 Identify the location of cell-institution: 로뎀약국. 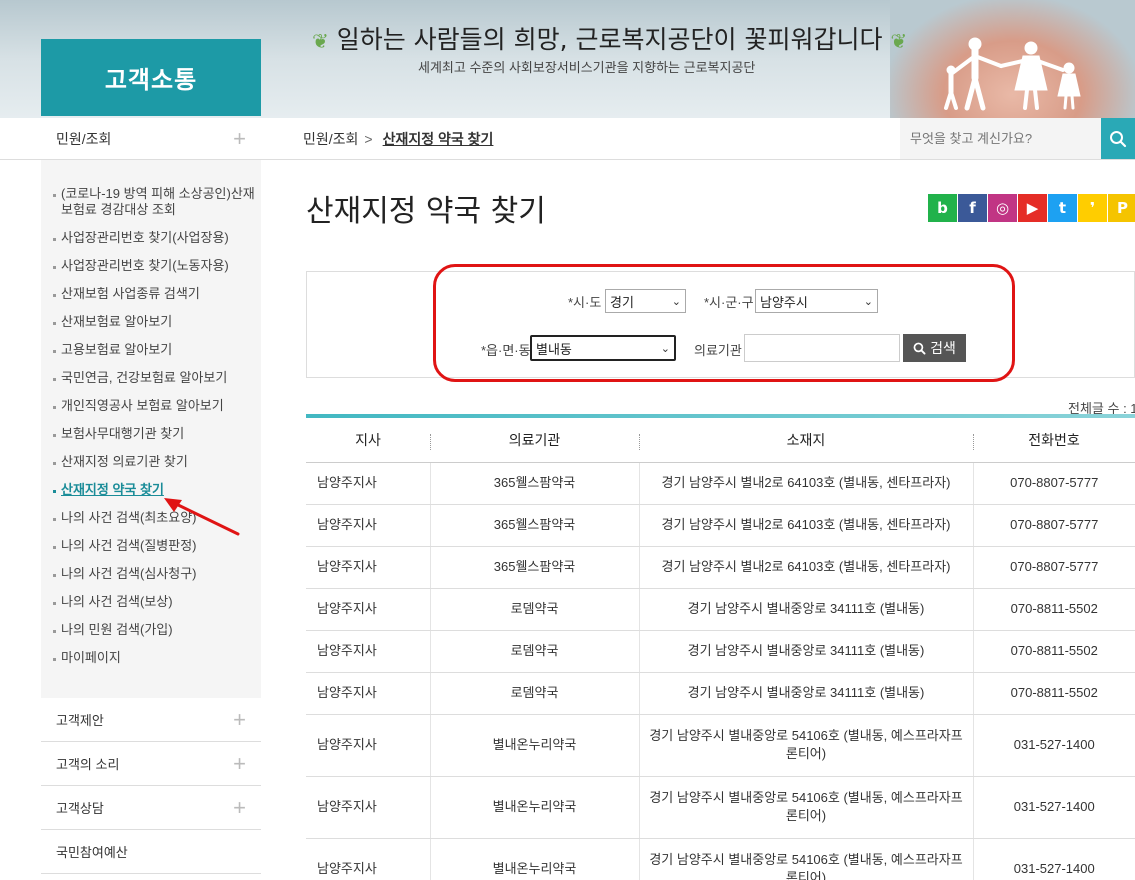
(535, 693).